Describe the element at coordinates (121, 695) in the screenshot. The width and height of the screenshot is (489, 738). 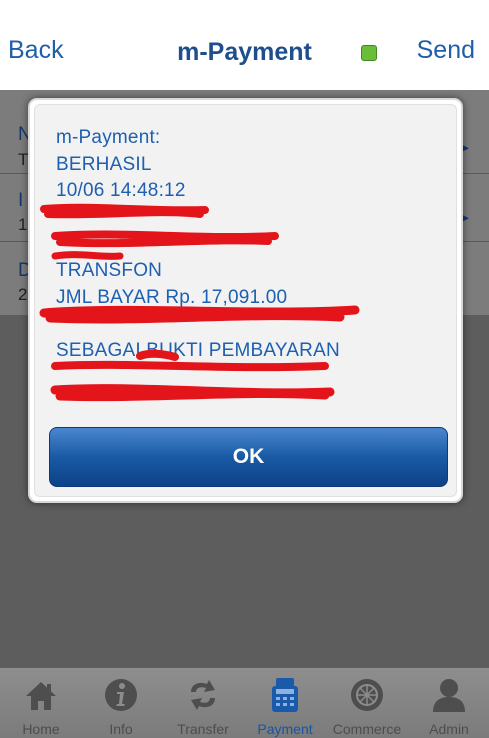
I see `info-icon` at that location.